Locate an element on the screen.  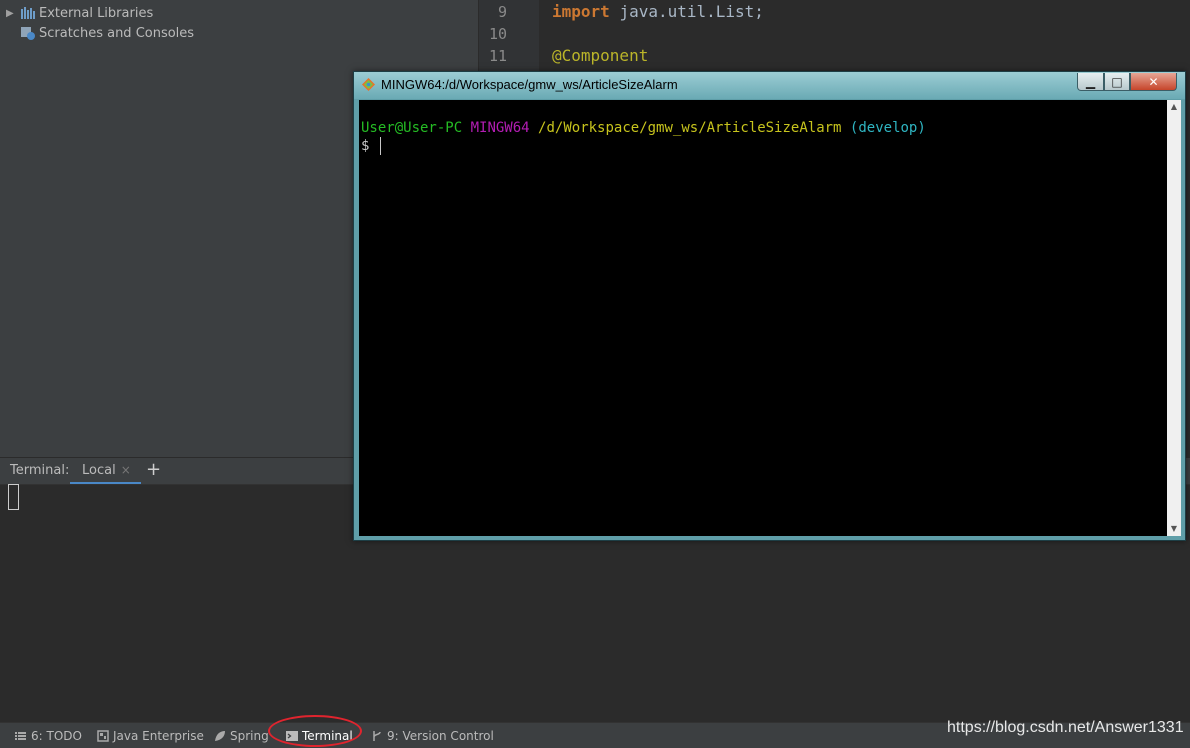
version-control-tool-button: 9: Version Control is located at coordinates (432, 736).